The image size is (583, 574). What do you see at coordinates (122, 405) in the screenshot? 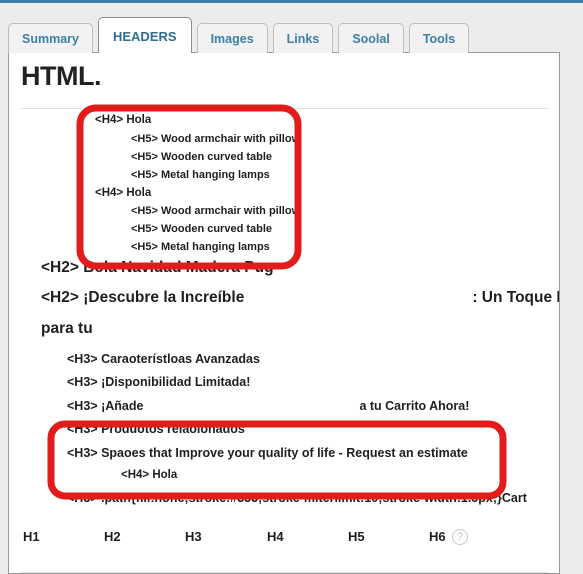
I see `heading-text: ¡Añade` at bounding box center [122, 405].